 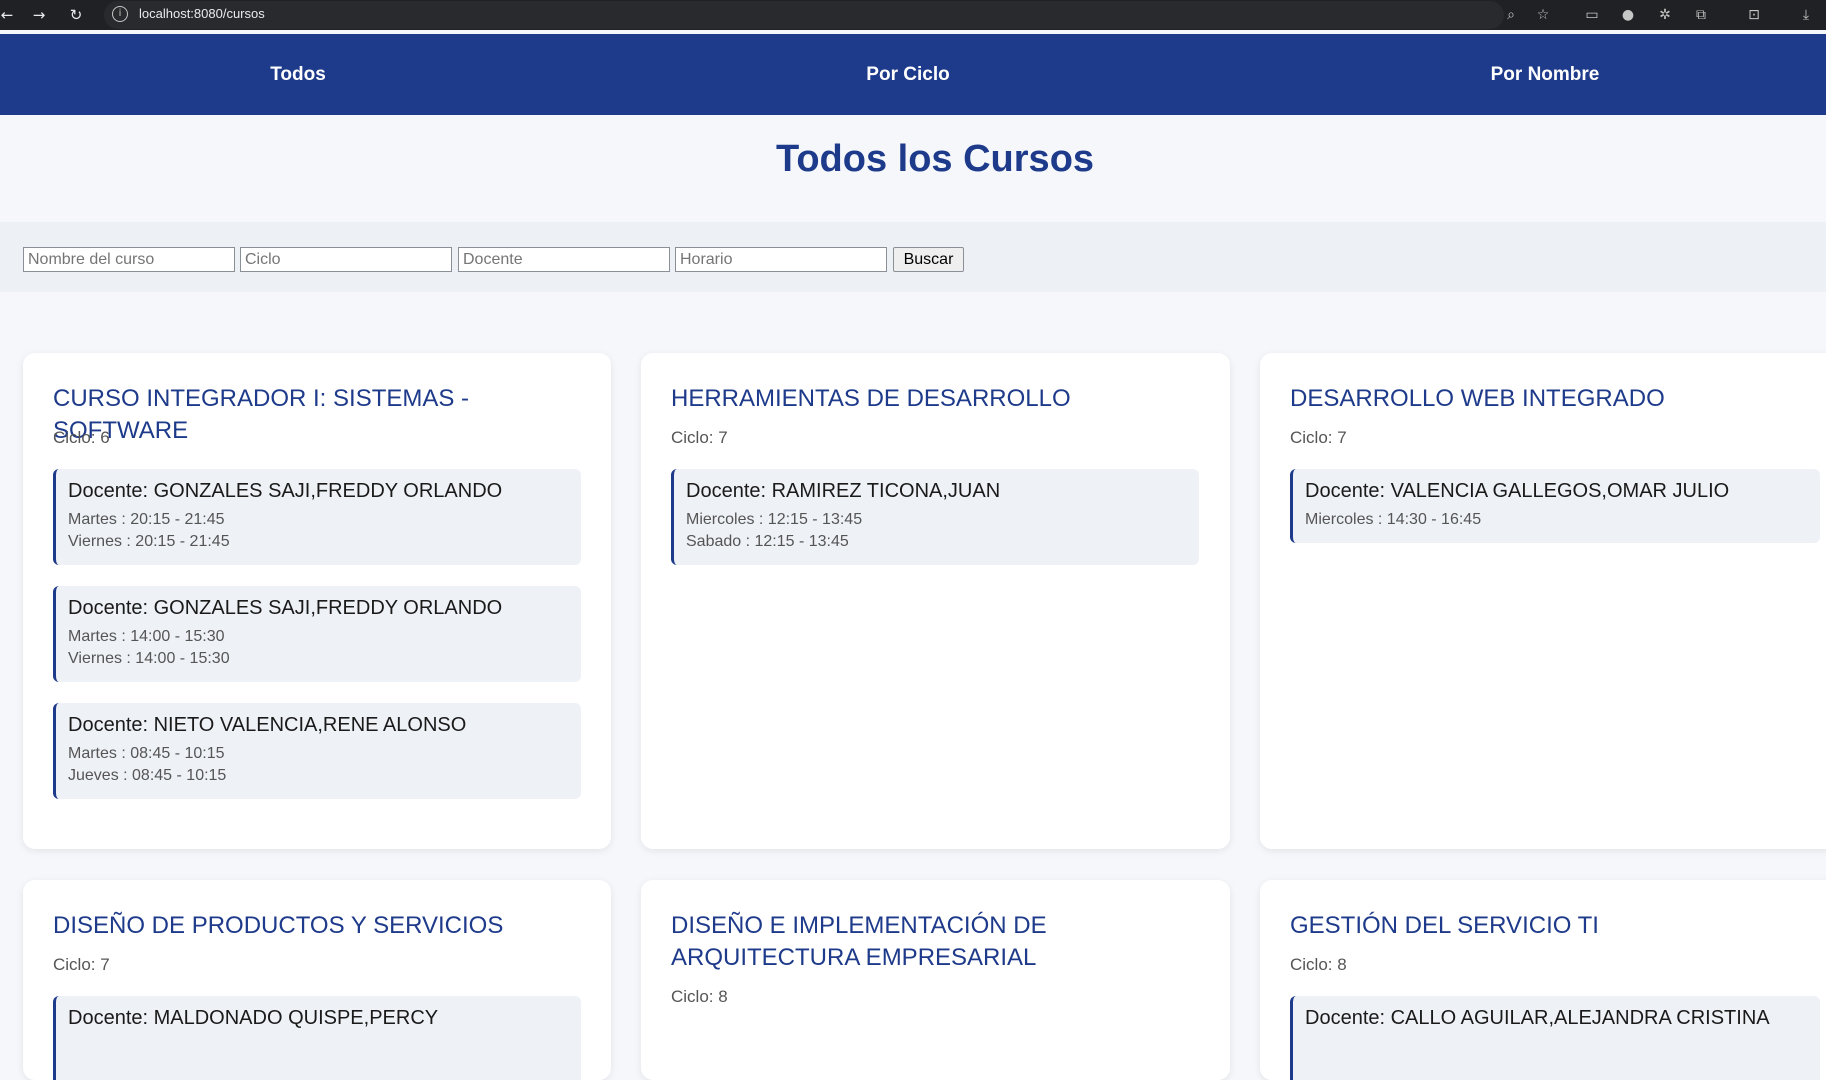 I want to click on address-bar, so click(x=804, y=15).